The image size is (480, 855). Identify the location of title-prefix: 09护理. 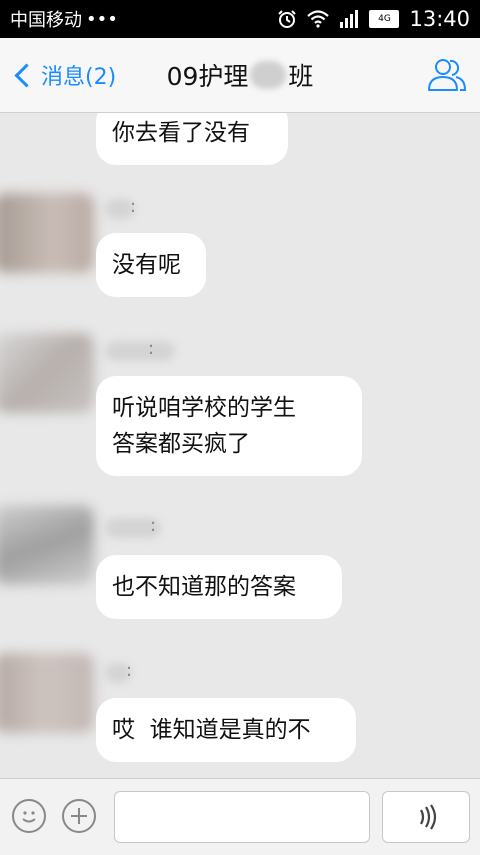
(207, 76).